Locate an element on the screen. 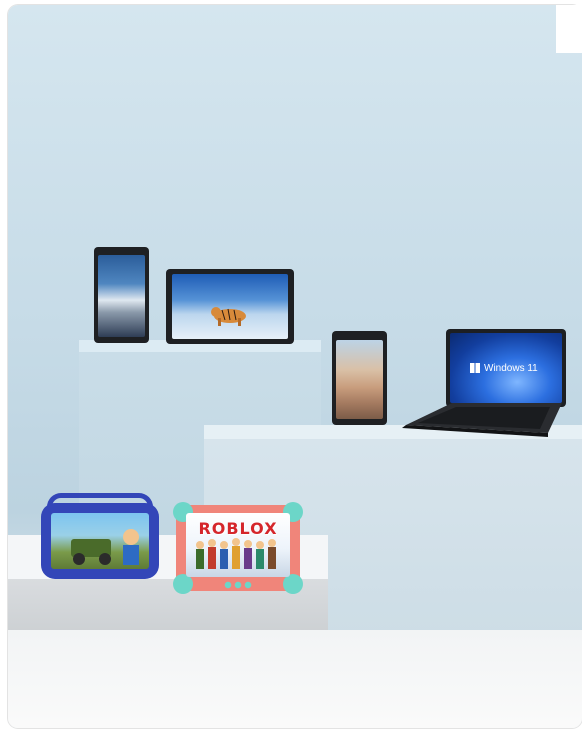 The height and width of the screenshot is (733, 582). tablet-landscape-tiger is located at coordinates (230, 306).